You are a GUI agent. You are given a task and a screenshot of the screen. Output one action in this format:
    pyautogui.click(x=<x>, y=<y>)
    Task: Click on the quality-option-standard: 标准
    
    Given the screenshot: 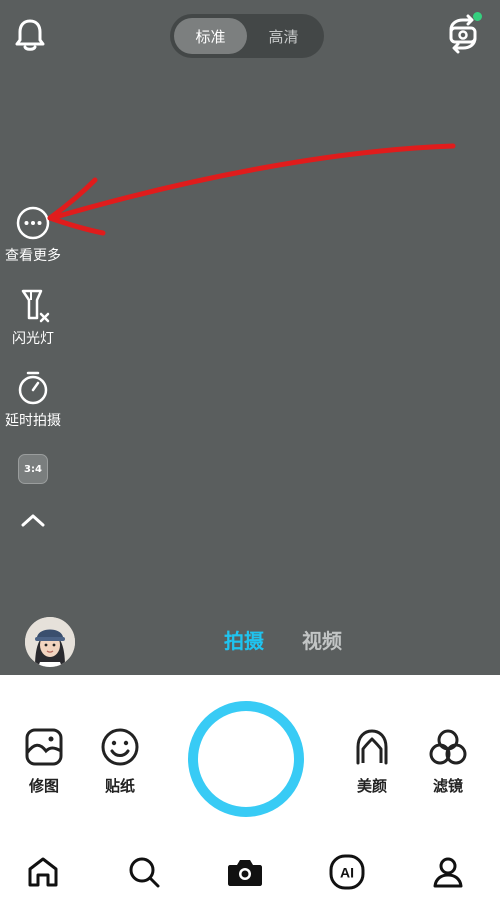 What is the action you would take?
    pyautogui.click(x=210, y=36)
    